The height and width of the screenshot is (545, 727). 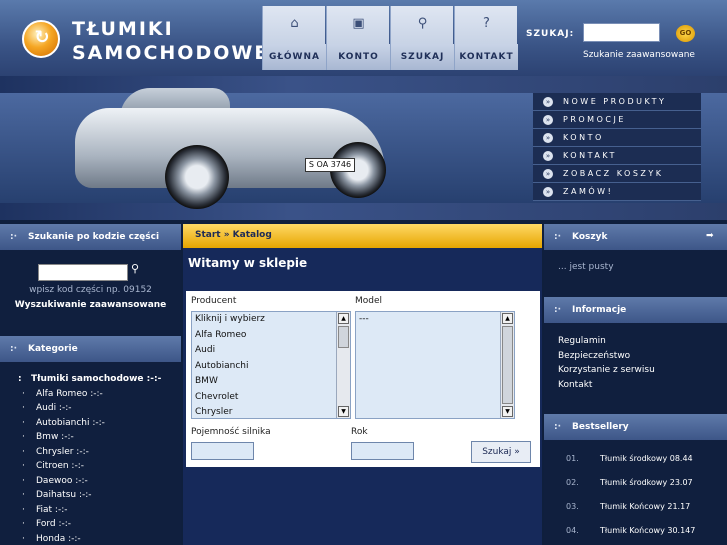 I want to click on part-code-input, so click(x=83, y=272).